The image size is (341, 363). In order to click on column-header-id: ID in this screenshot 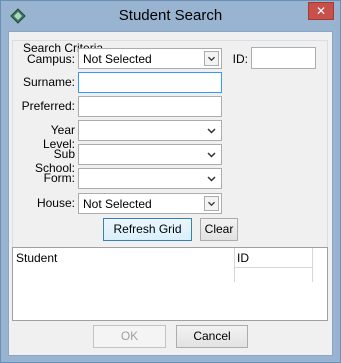, I will do `click(243, 258)`.